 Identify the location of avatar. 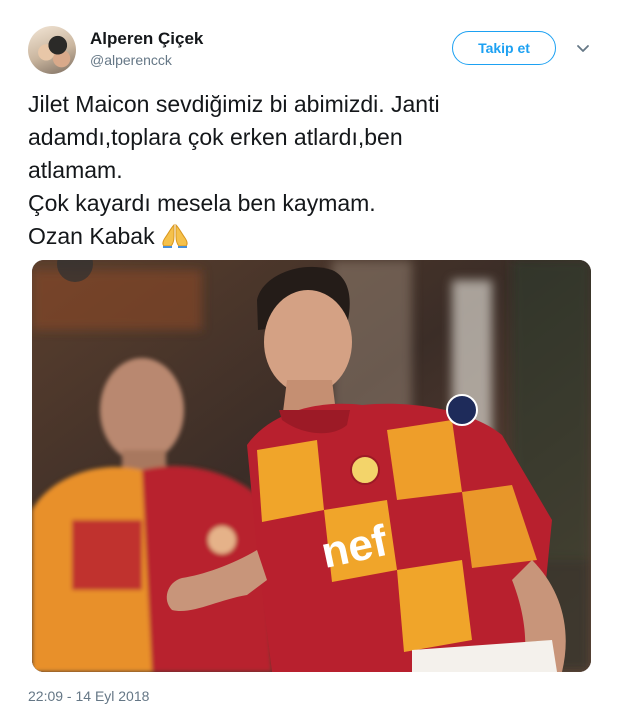
(52, 50).